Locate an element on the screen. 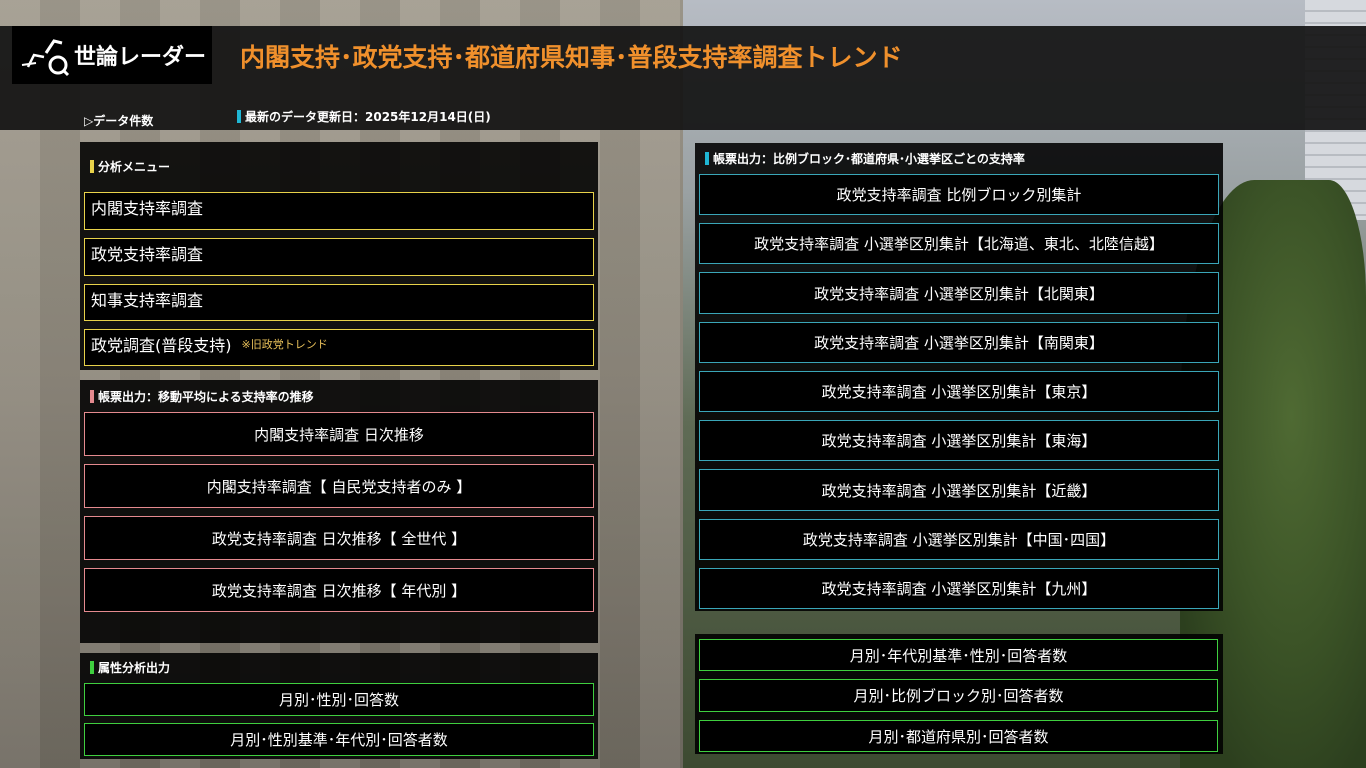 Image resolution: width=1366 pixels, height=768 pixels. block-marker is located at coordinates (707, 158).